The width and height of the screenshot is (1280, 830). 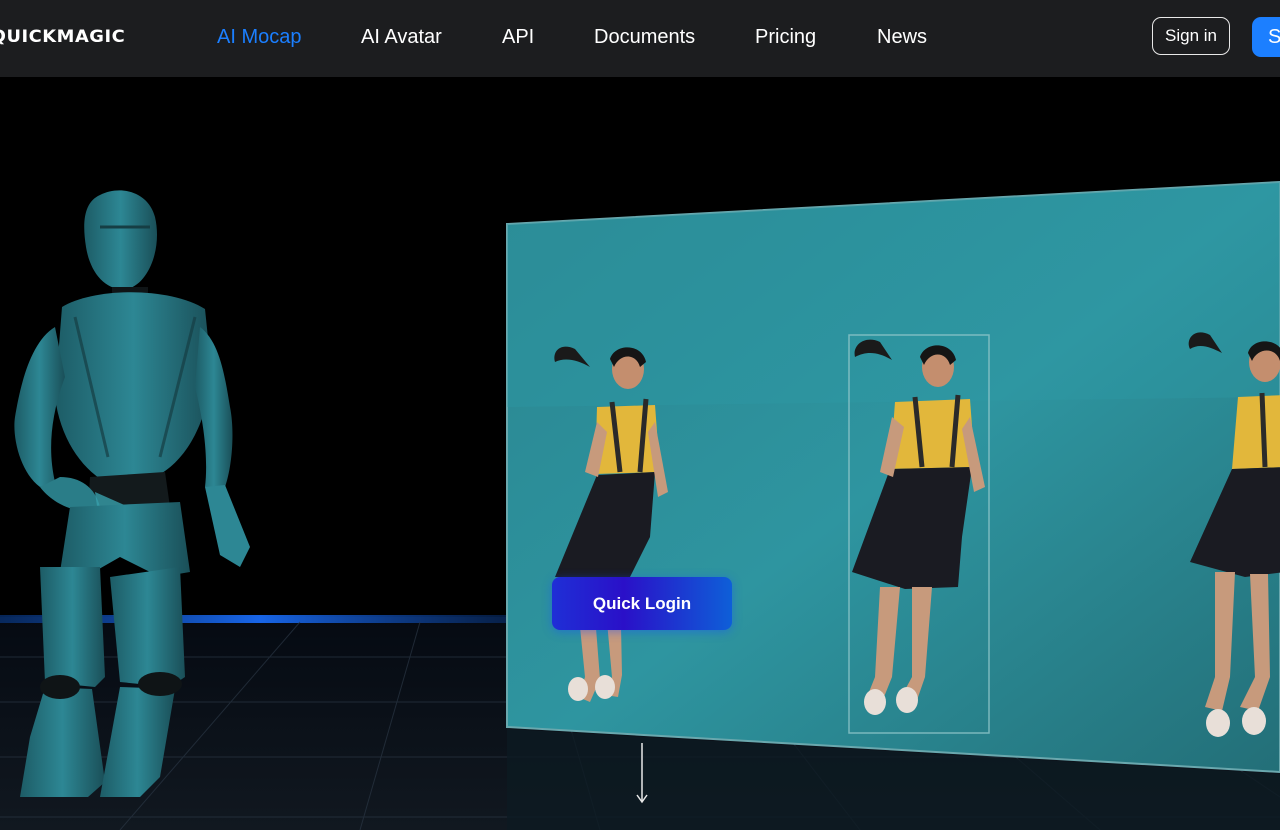 I want to click on nav-documents: Documents, so click(x=644, y=37).